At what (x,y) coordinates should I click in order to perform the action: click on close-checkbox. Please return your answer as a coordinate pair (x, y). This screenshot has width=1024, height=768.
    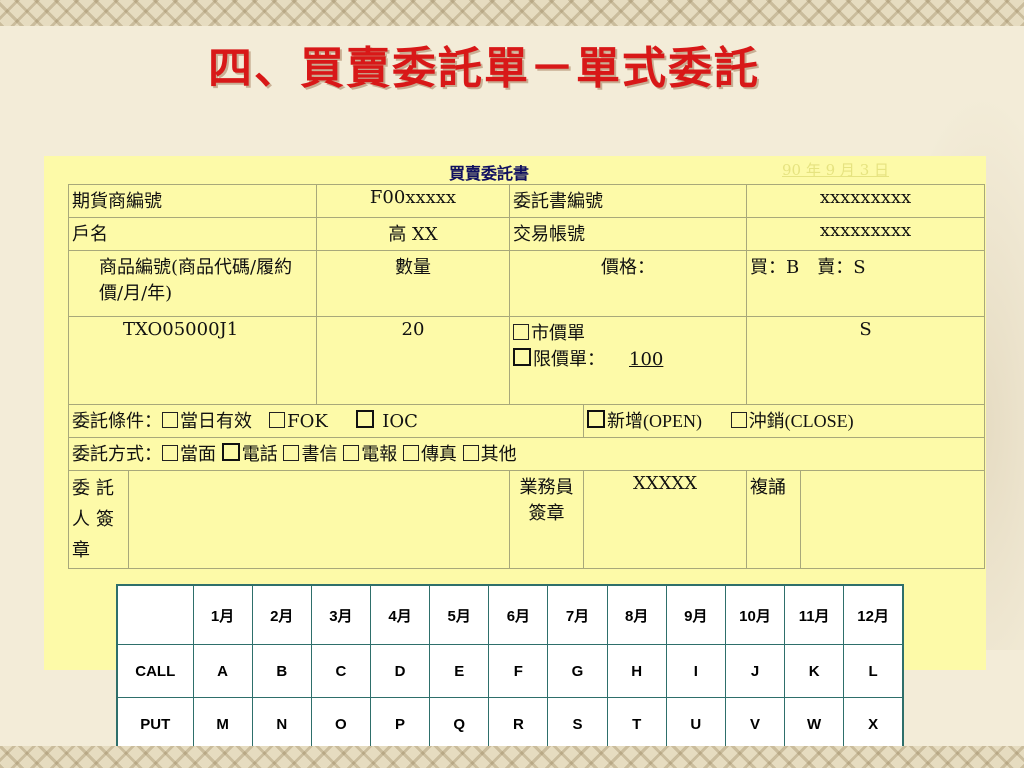
    Looking at the image, I should click on (738, 420).